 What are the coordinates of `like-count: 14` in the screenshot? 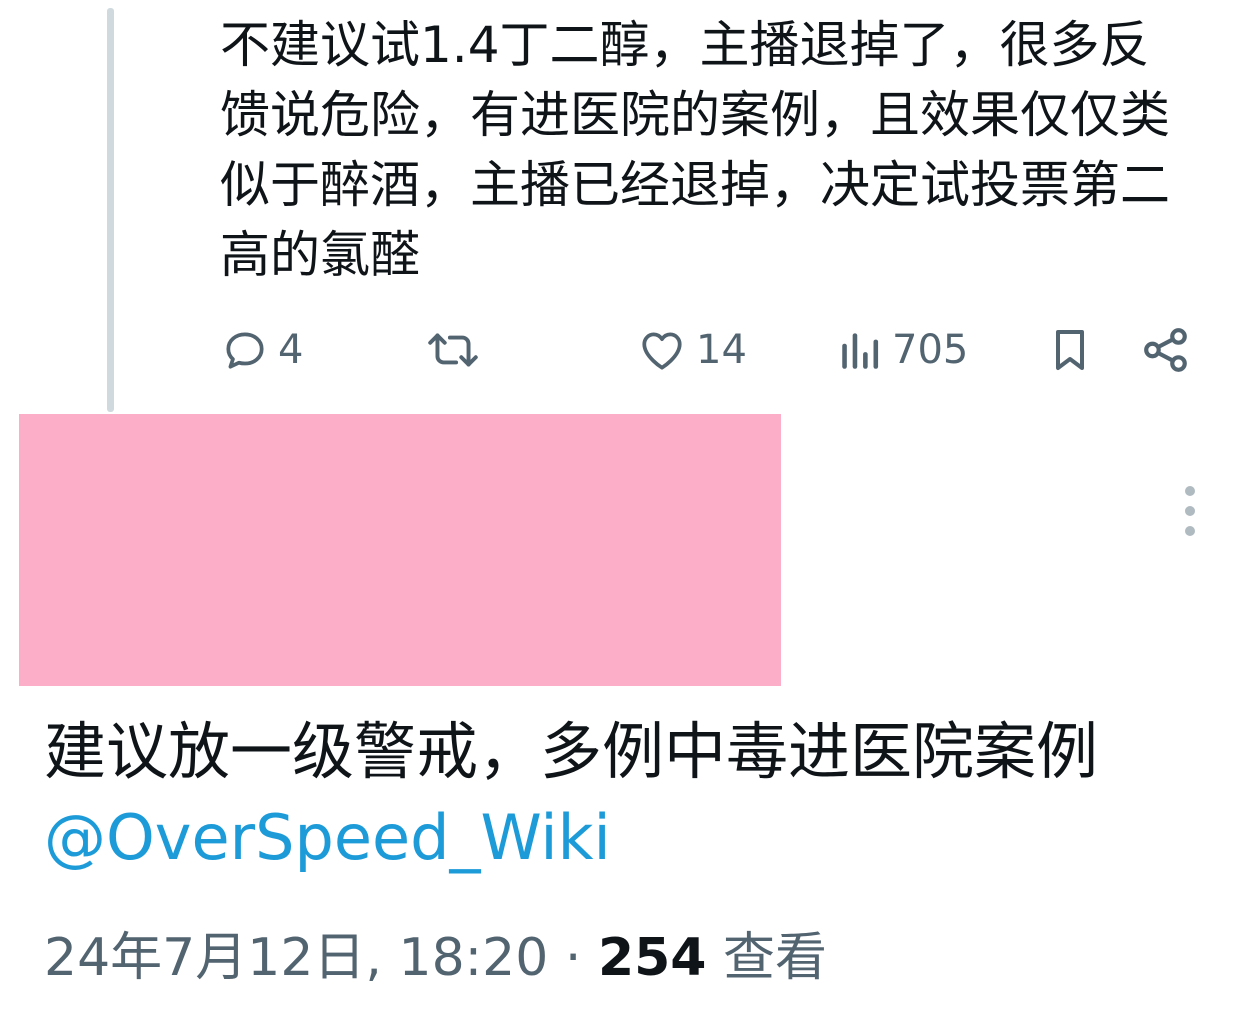 It's located at (721, 350).